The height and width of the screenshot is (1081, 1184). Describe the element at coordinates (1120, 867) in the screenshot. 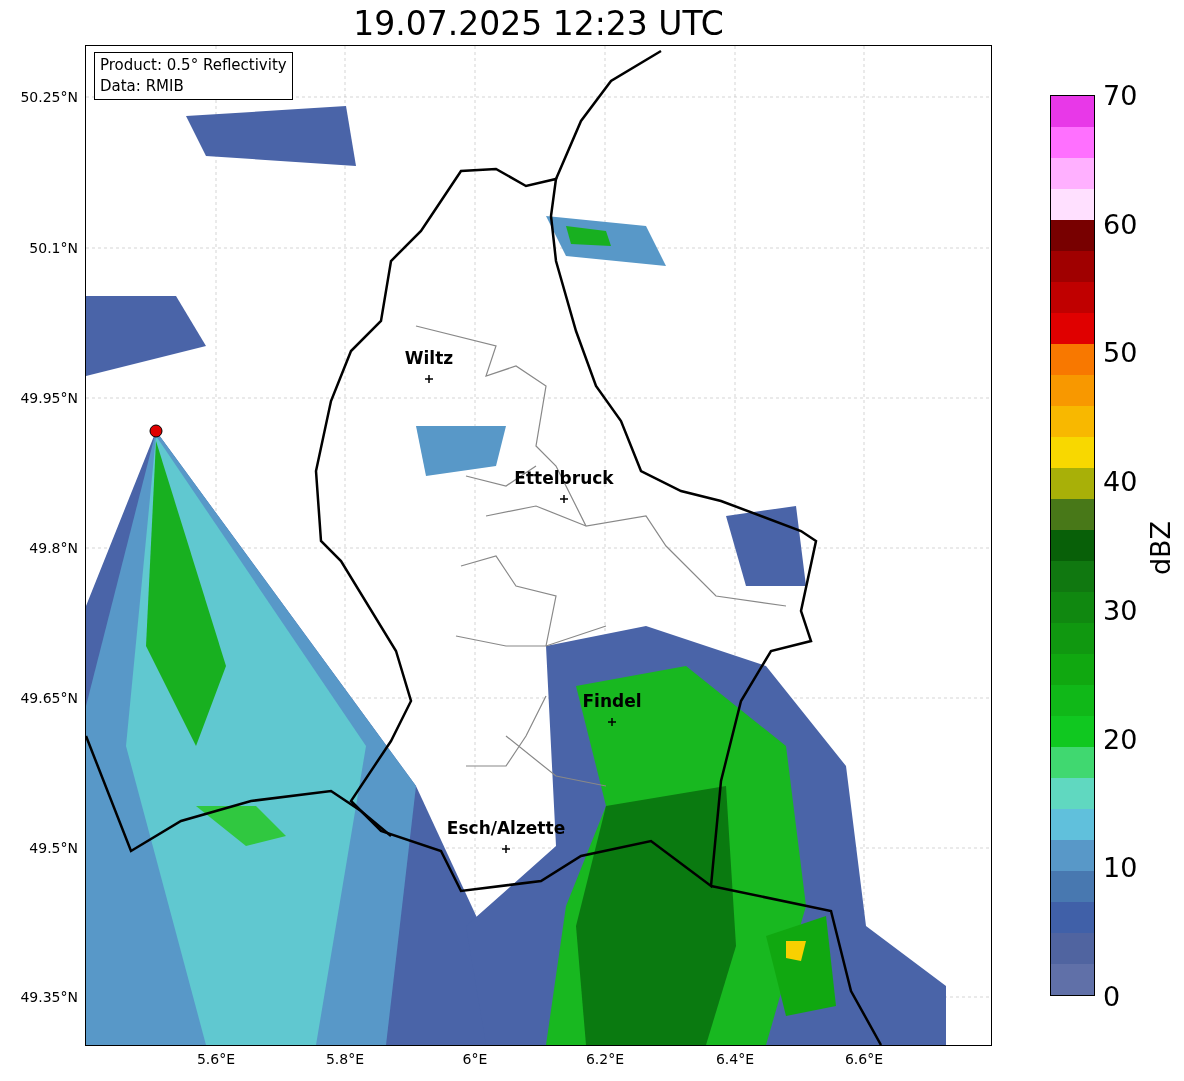

I see `colorbar-tick-label: 10` at that location.